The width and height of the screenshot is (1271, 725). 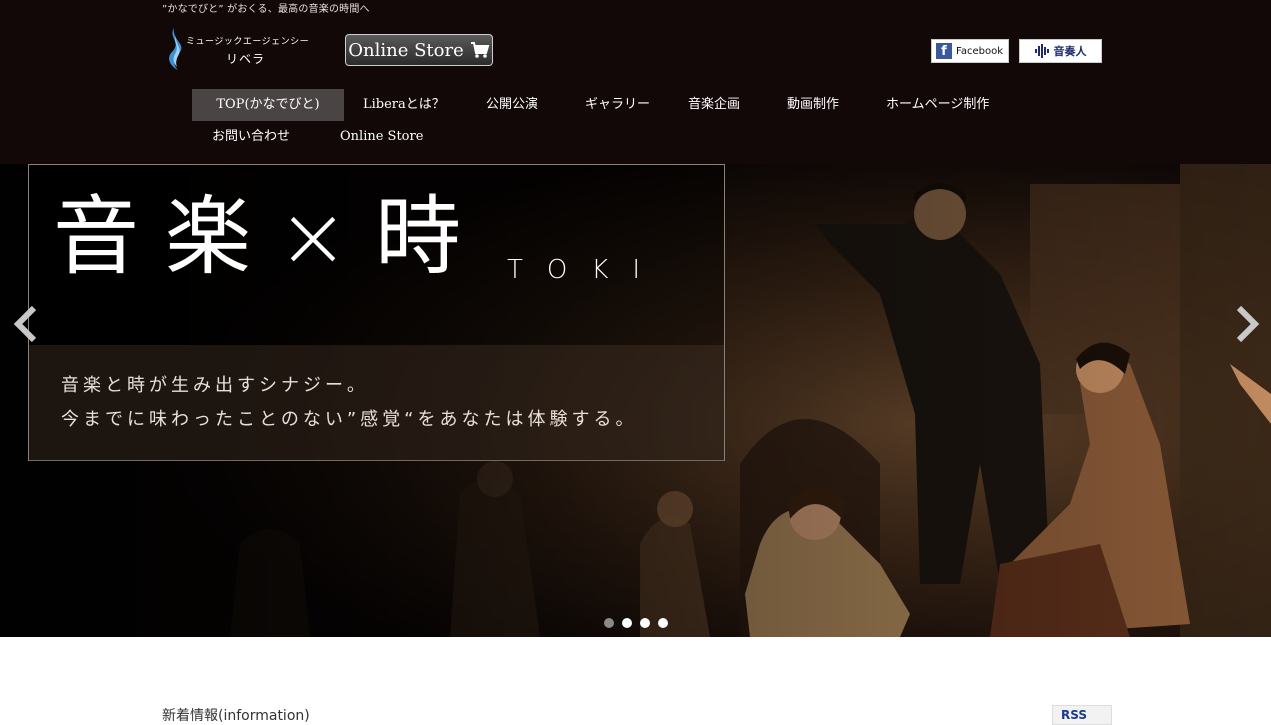 I want to click on news-section-title: 新着情報(information), so click(x=236, y=716).